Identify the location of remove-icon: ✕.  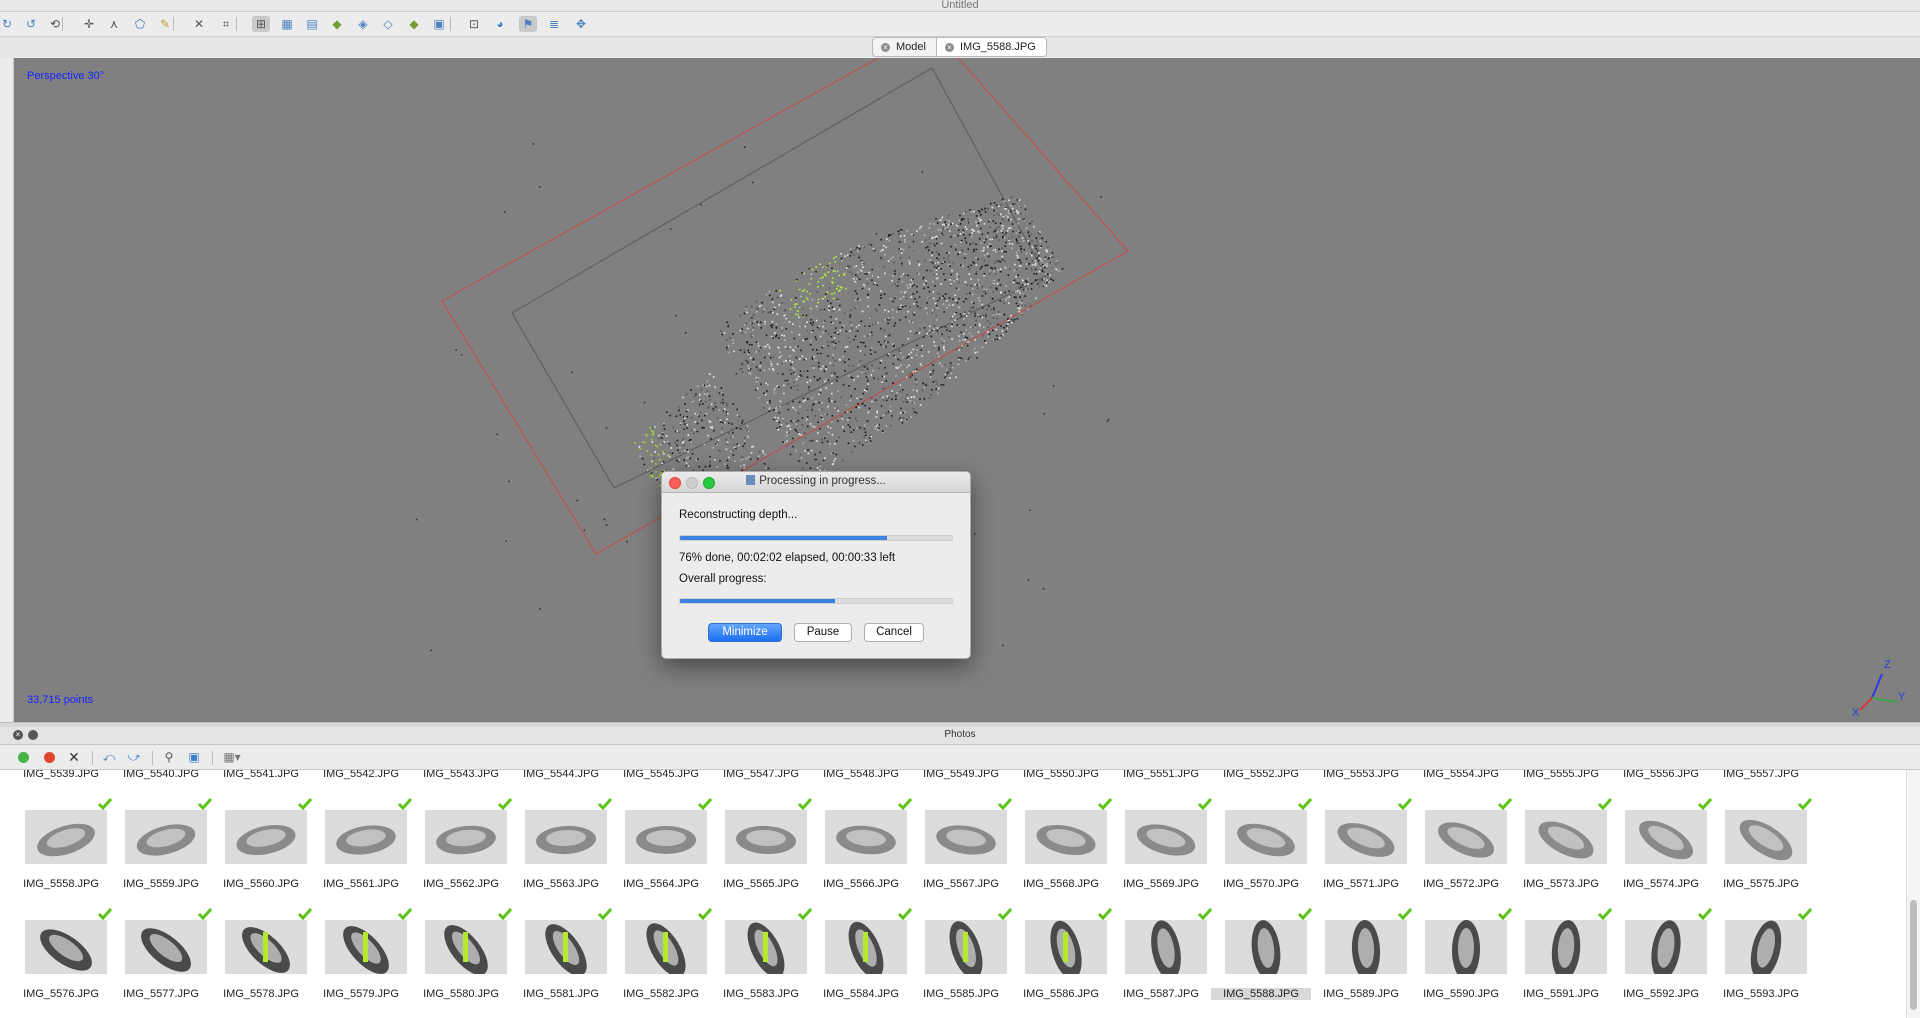
(74, 757).